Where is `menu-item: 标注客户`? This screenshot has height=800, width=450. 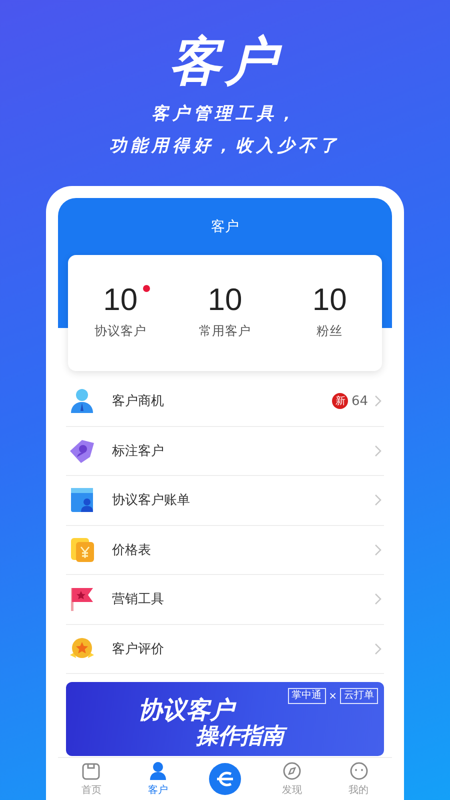 menu-item: 标注客户 is located at coordinates (225, 451).